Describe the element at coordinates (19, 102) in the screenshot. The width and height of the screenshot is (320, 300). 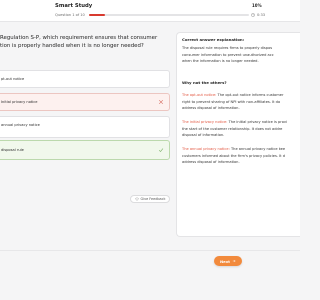
I see `option-label: Initial privacy notice` at that location.